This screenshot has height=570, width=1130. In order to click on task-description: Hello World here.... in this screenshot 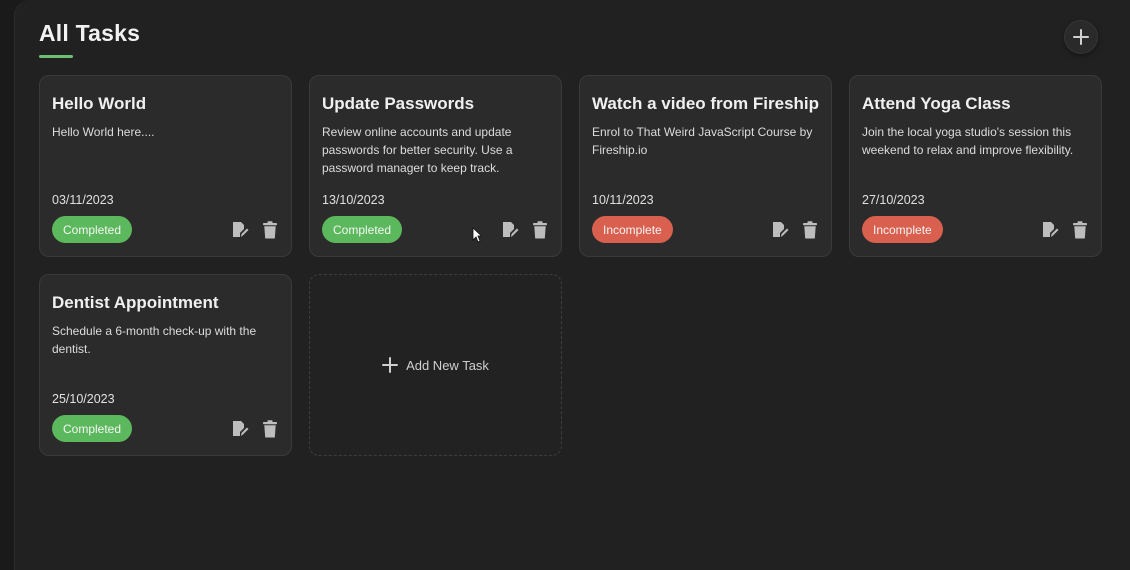, I will do `click(103, 132)`.